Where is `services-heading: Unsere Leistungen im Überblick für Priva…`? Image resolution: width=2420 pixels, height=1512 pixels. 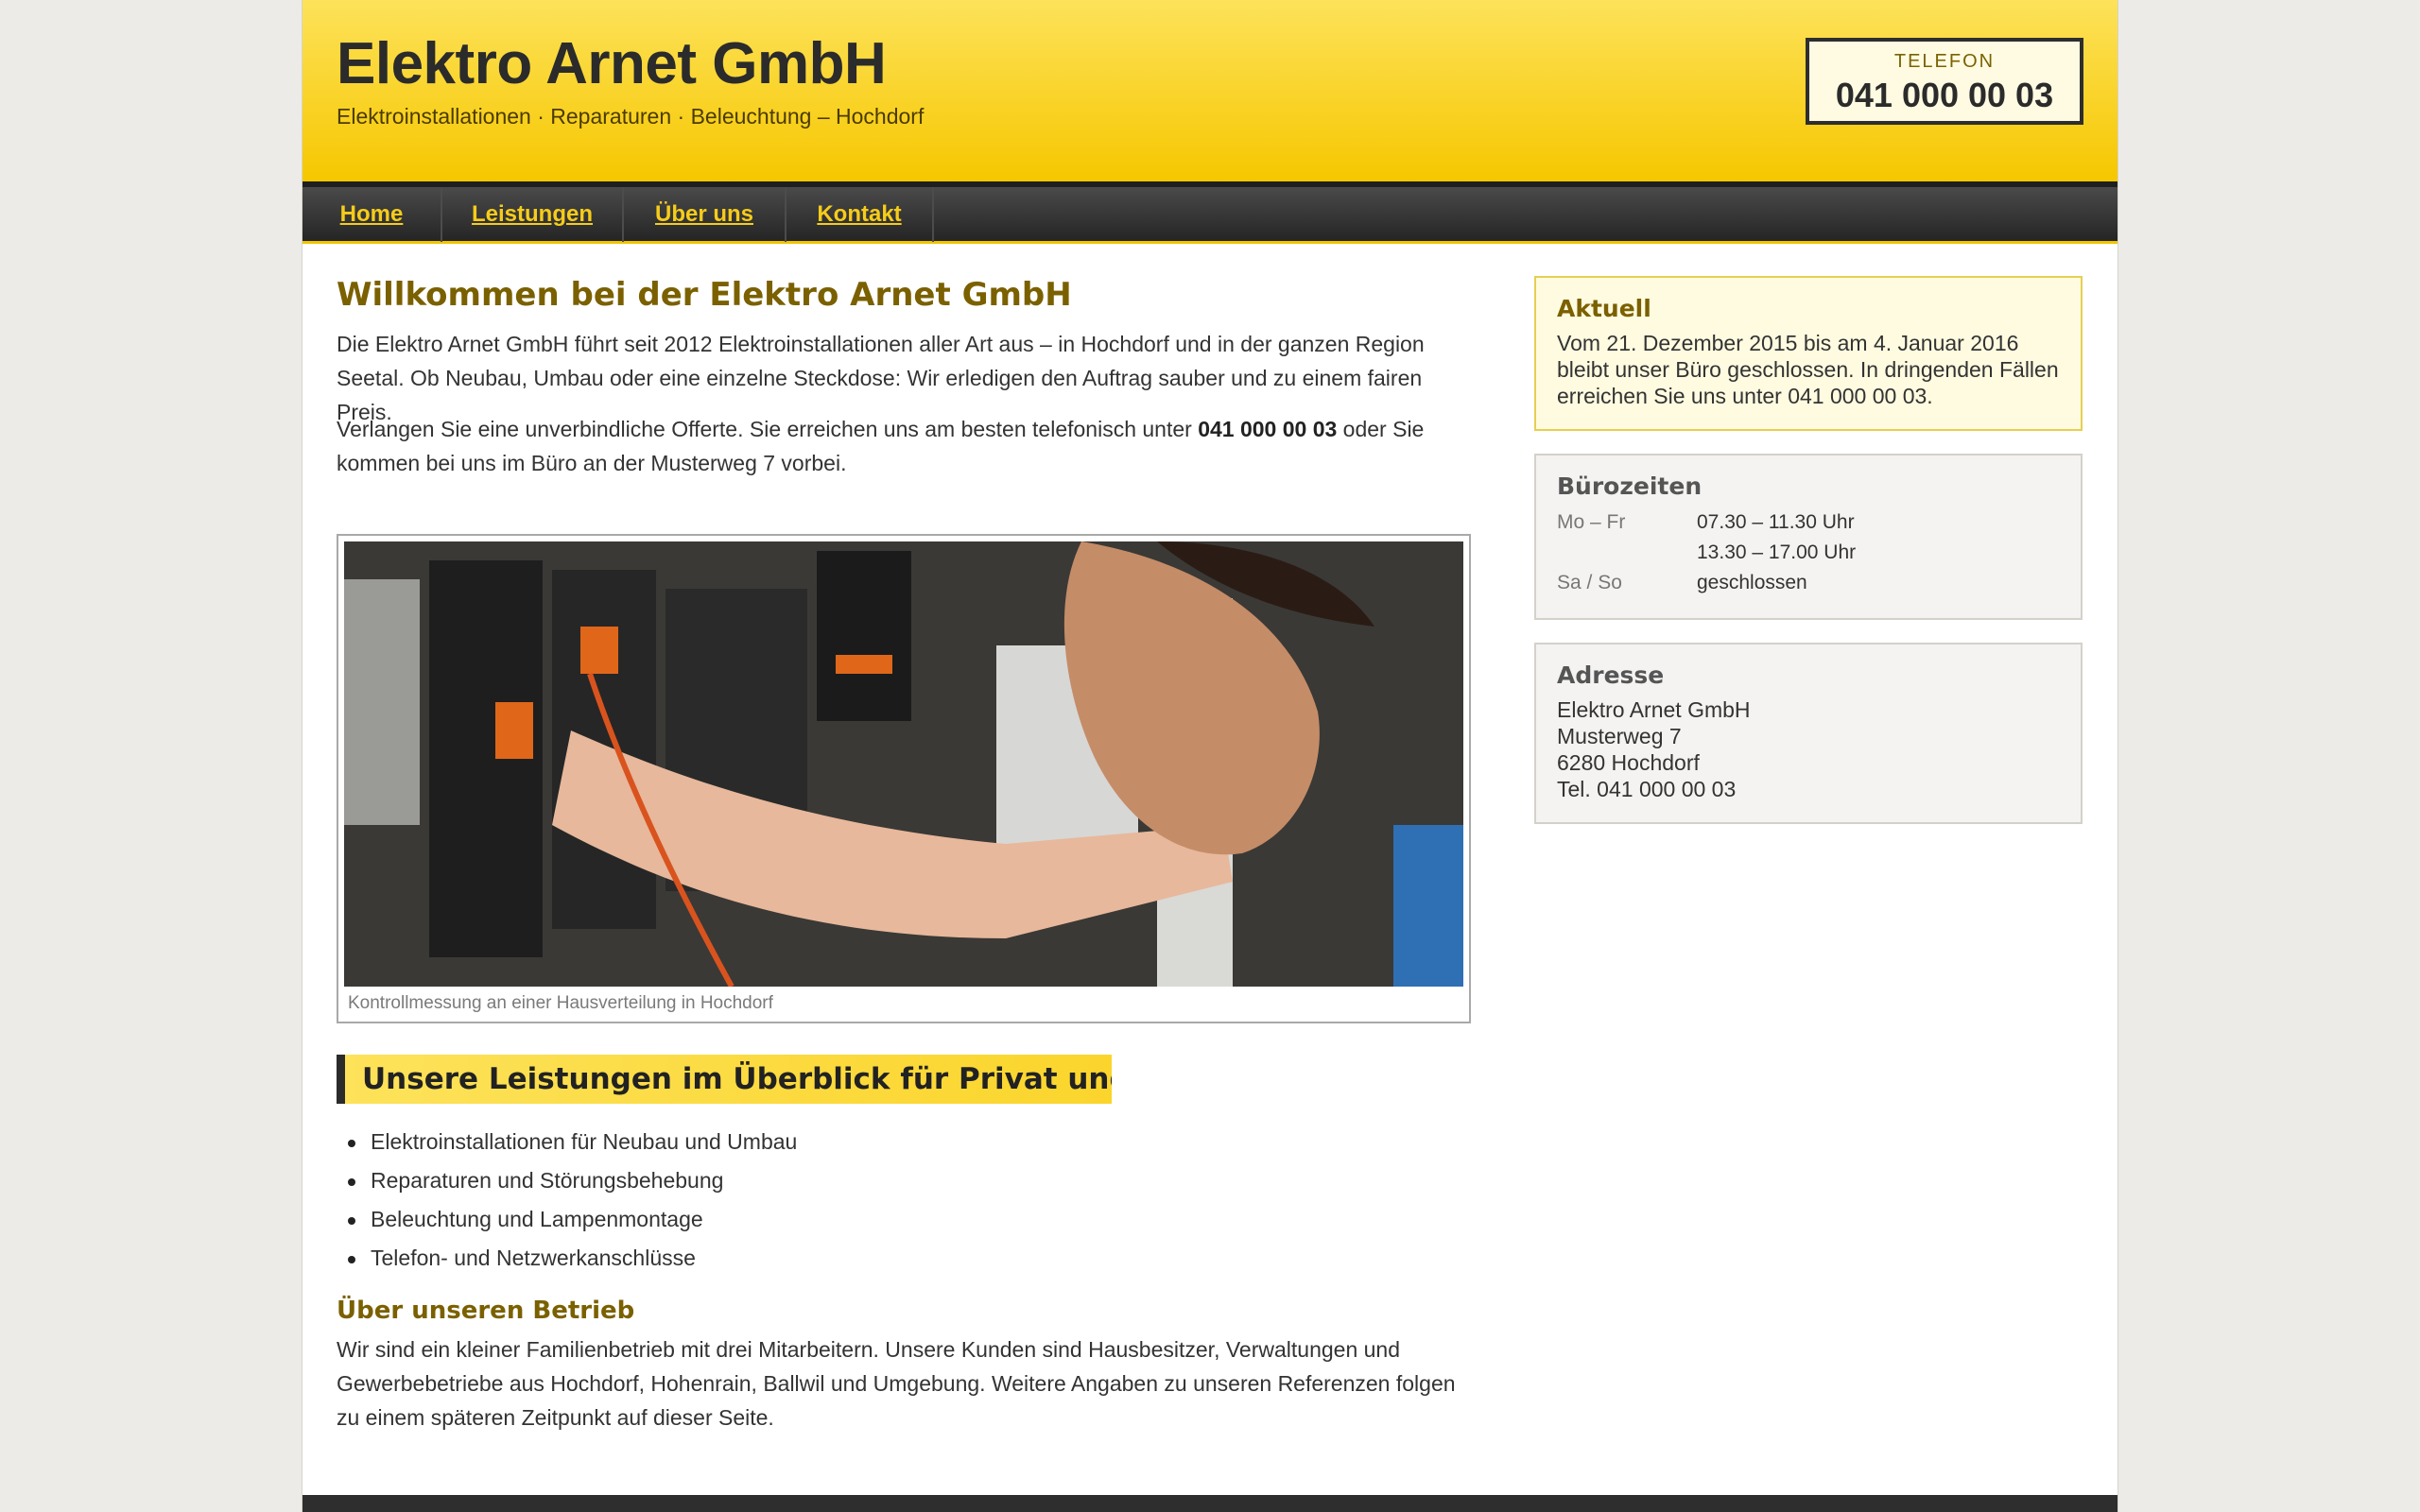 services-heading: Unsere Leistungen im Überblick für Priva… is located at coordinates (724, 1079).